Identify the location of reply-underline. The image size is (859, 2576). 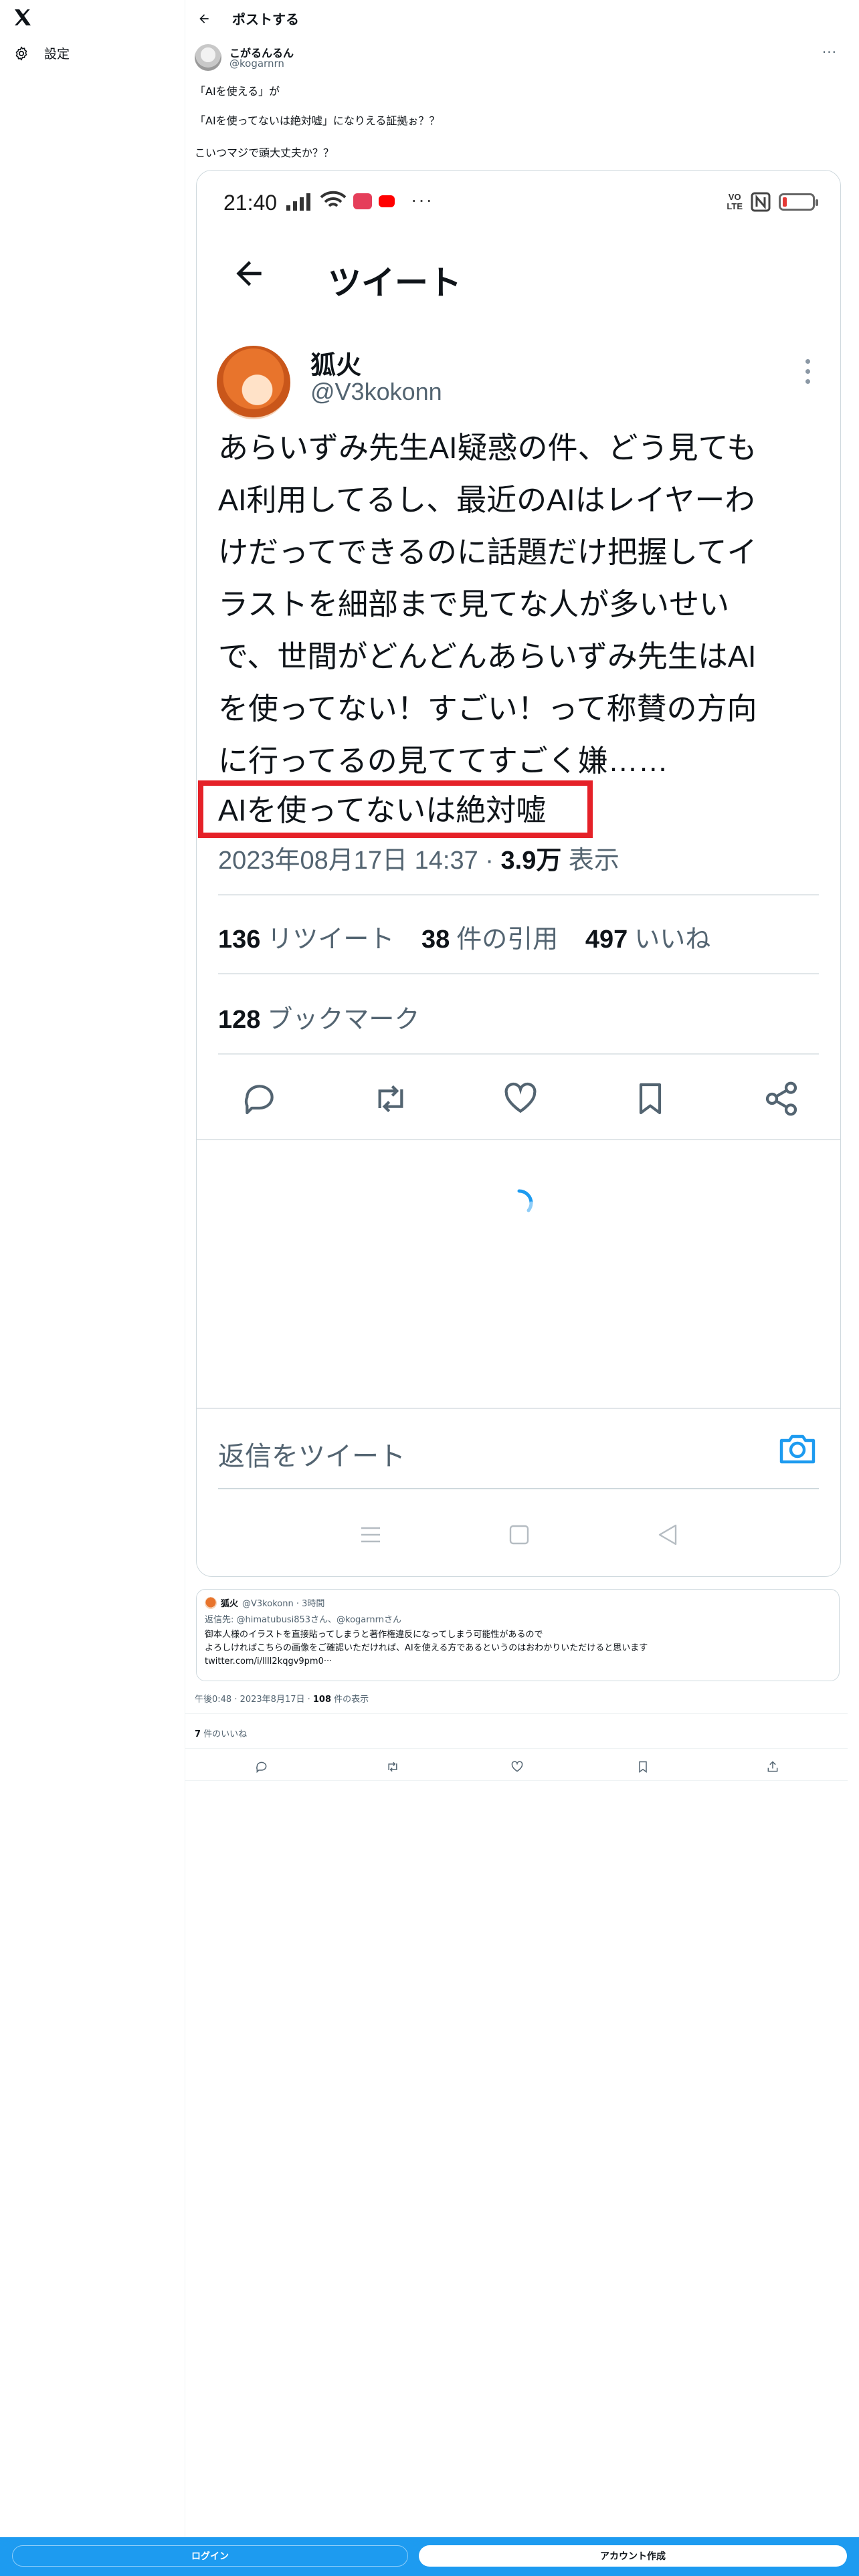
(518, 1488).